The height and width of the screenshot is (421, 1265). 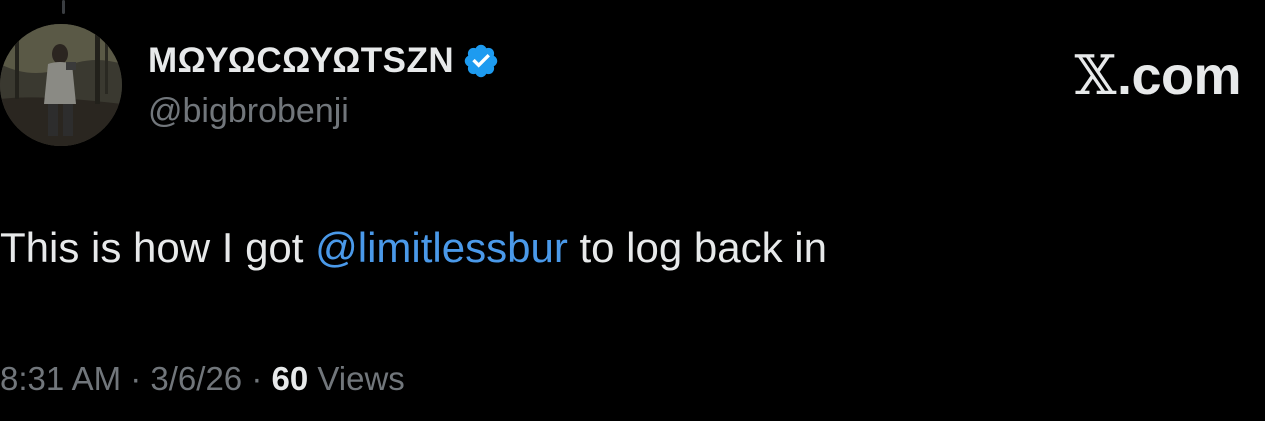 What do you see at coordinates (697, 247) in the screenshot?
I see `tweet-text-after: to log back in` at bounding box center [697, 247].